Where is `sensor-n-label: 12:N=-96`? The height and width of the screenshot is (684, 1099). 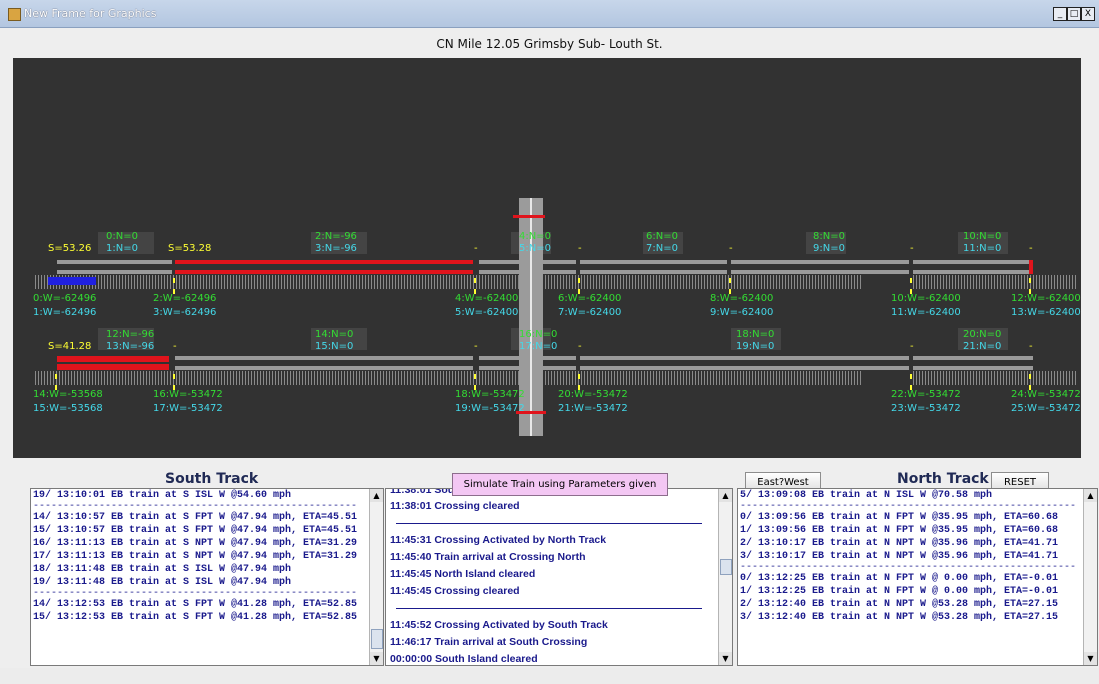 sensor-n-label: 12:N=-96 is located at coordinates (130, 334).